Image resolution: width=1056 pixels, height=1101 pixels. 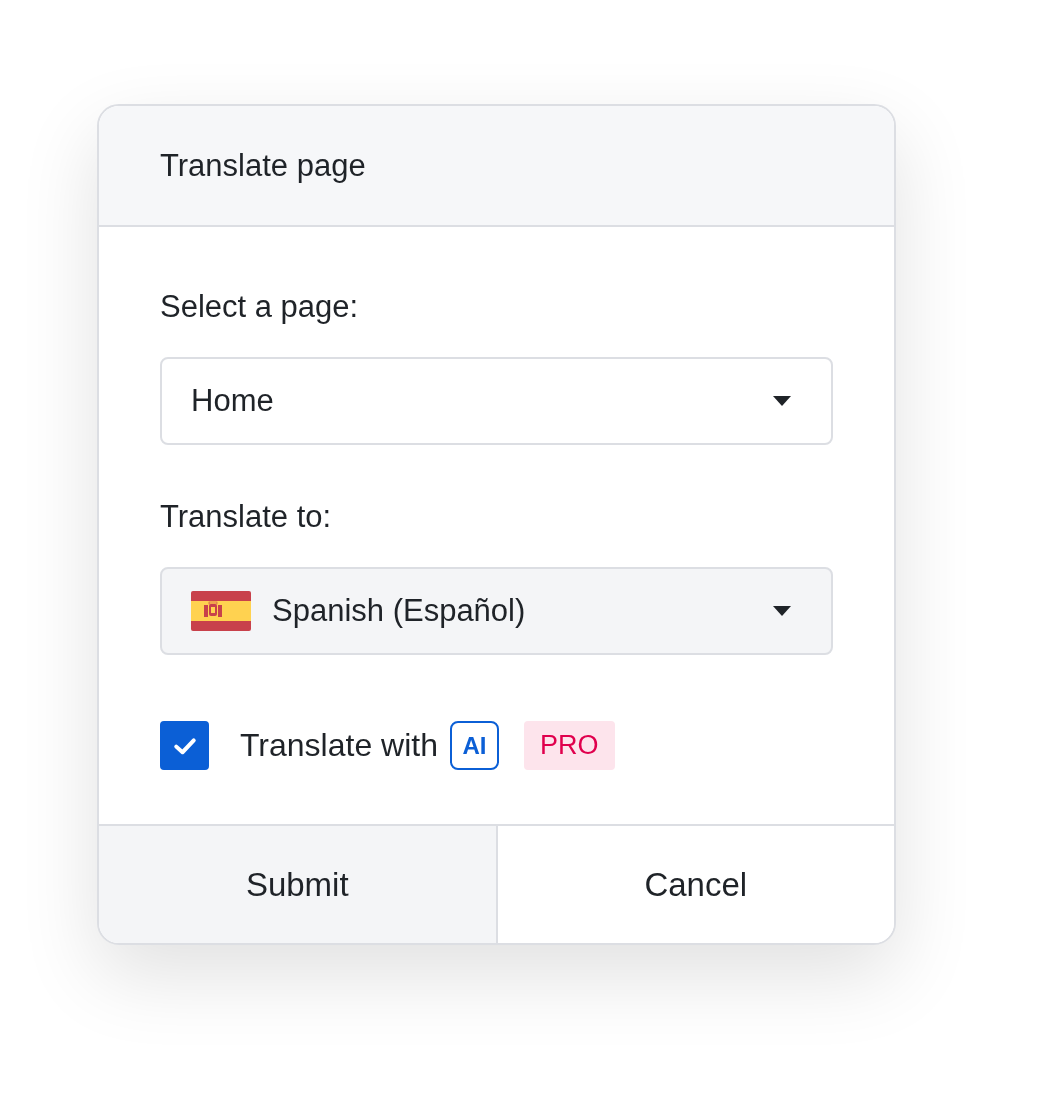 I want to click on dropdown-field: Home, so click(x=496, y=401).